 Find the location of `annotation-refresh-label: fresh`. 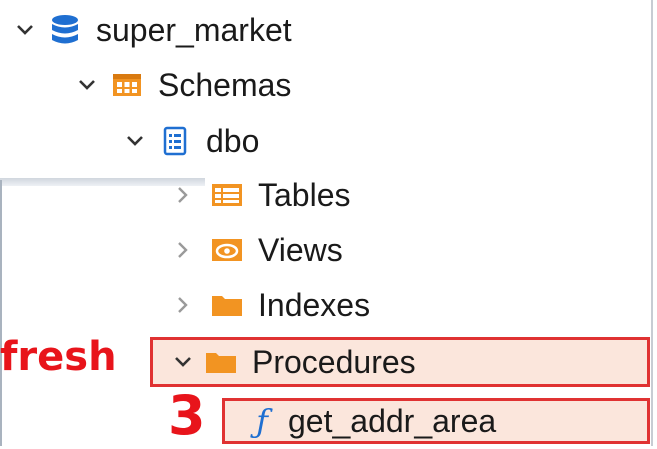

annotation-refresh-label: fresh is located at coordinates (58, 357).